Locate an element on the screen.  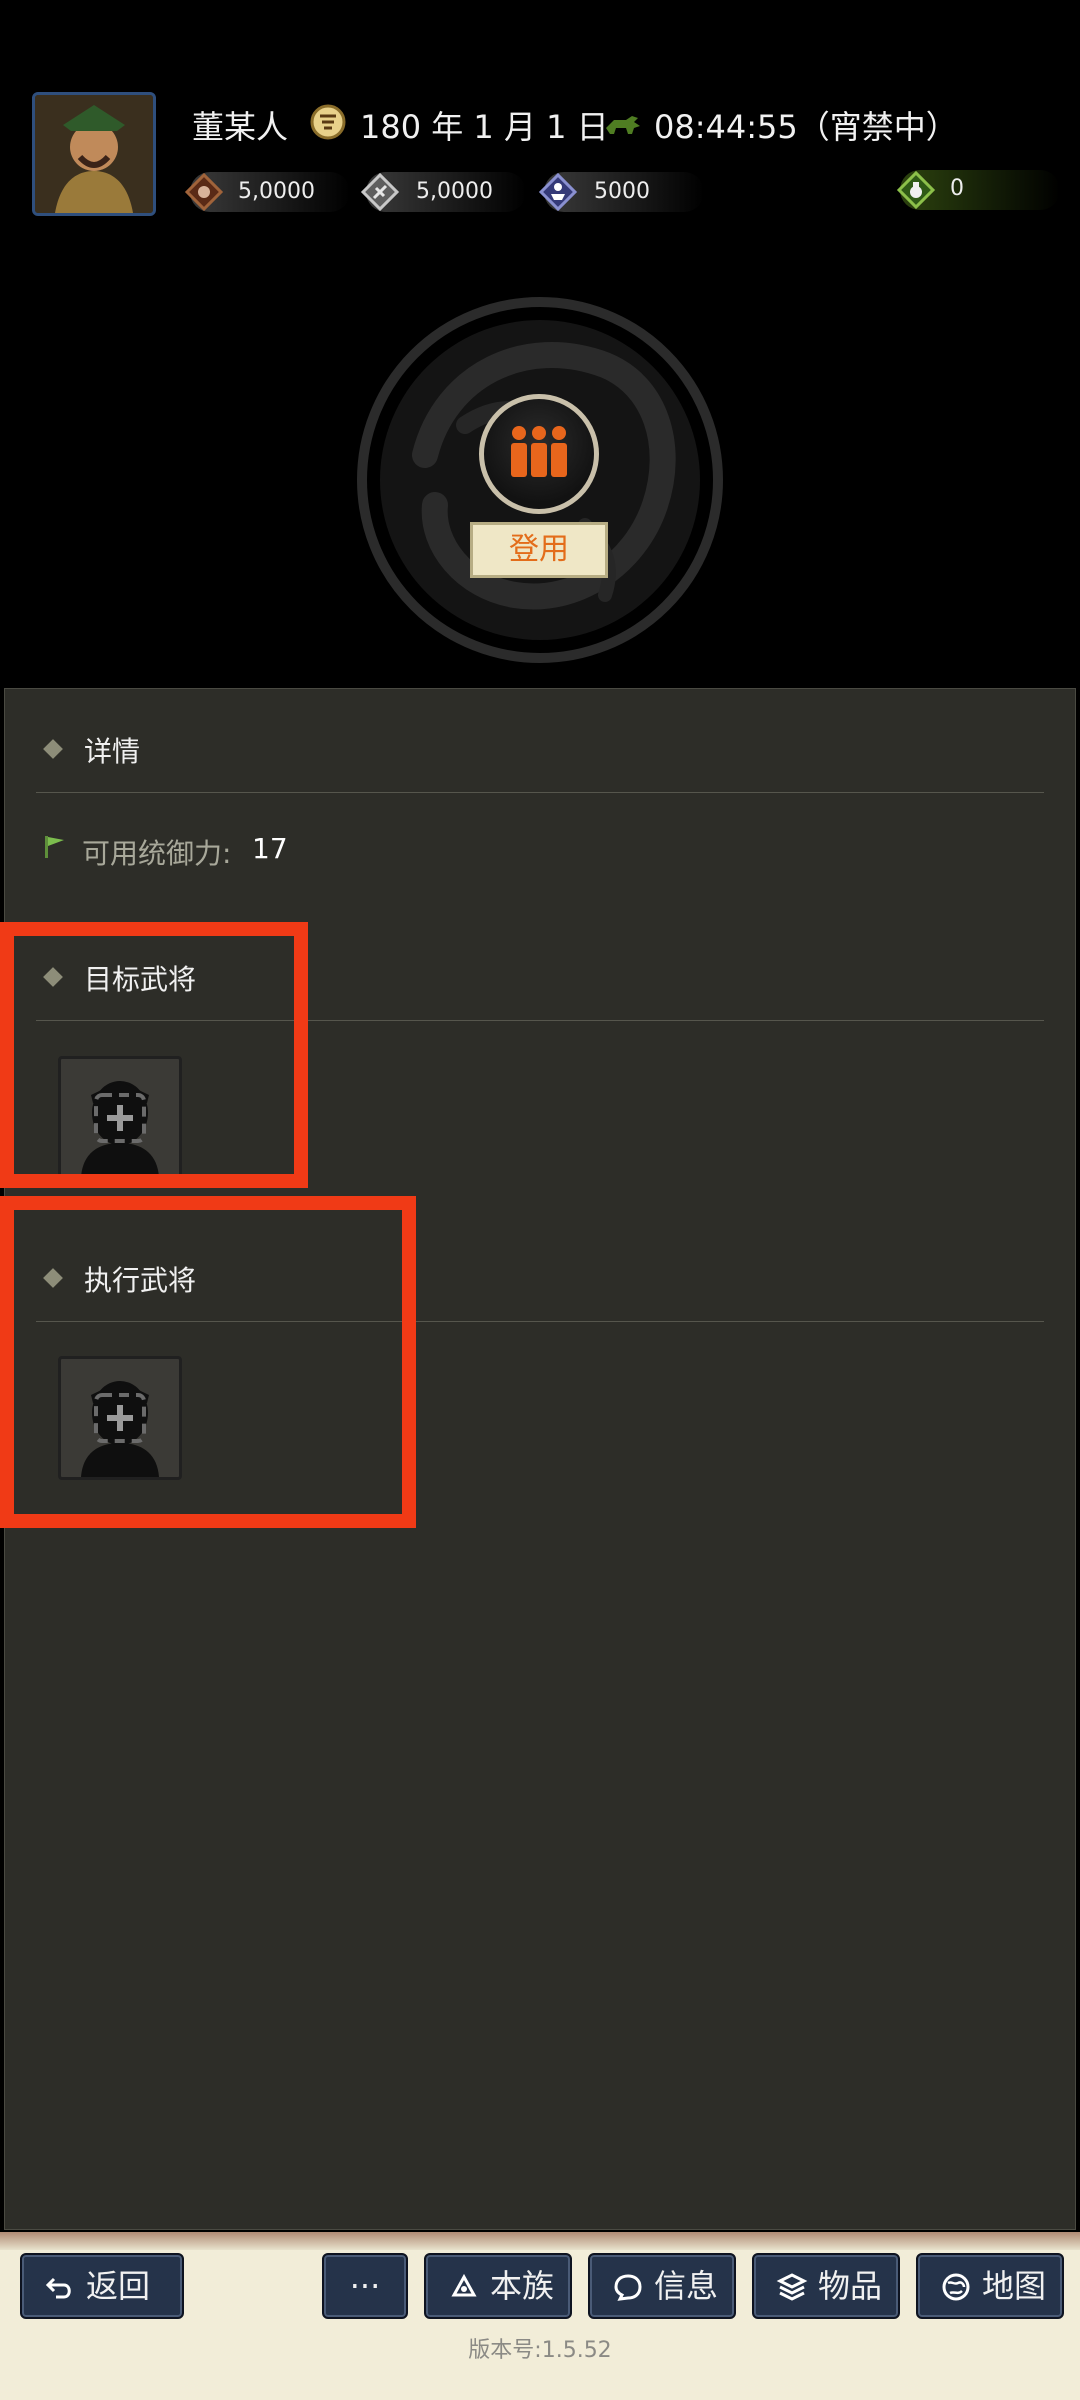
clan-icon is located at coordinates (464, 2285).